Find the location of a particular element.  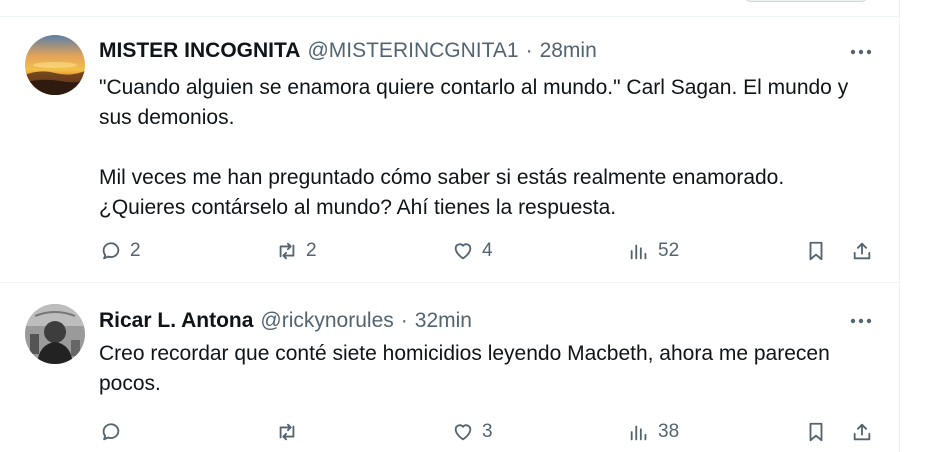

like-button: 3 is located at coordinates (472, 432).